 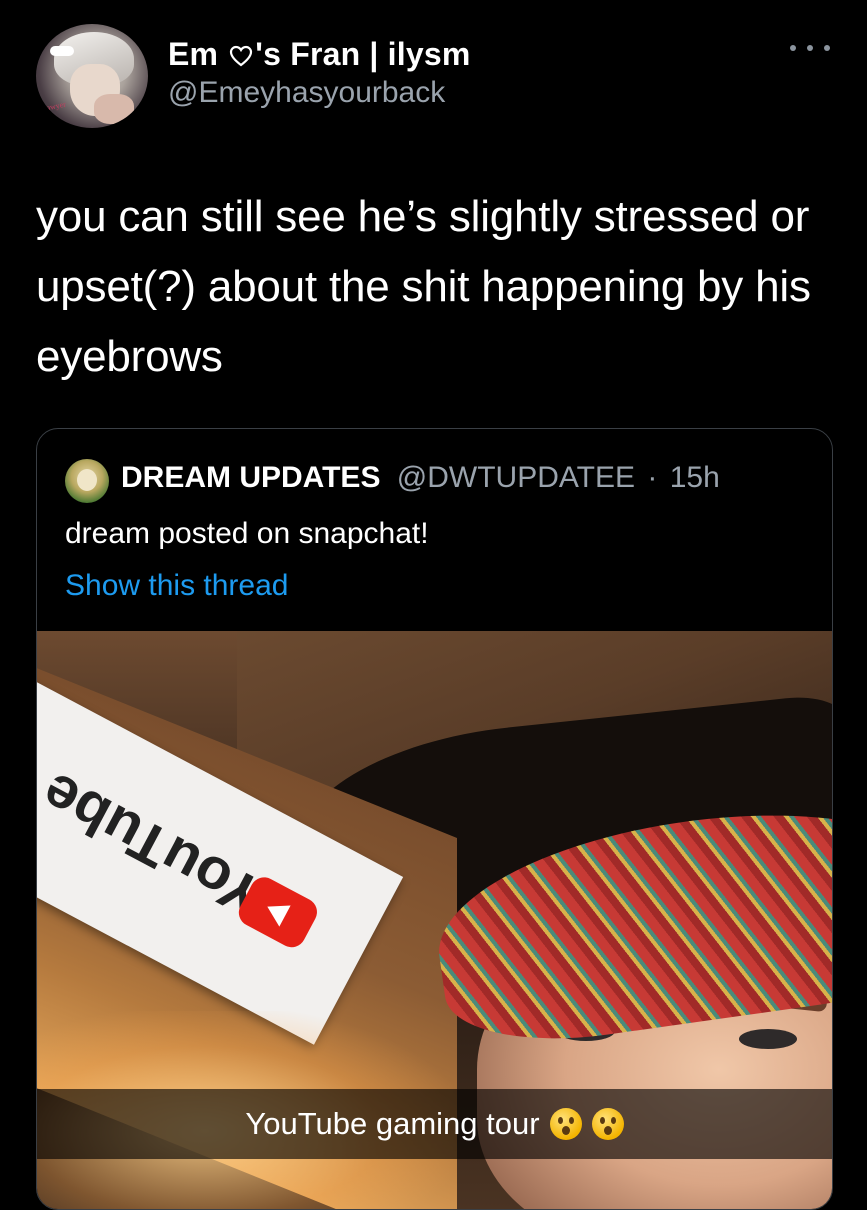 I want to click on author-display-name: Em 's Fran | ilysm, so click(x=319, y=54).